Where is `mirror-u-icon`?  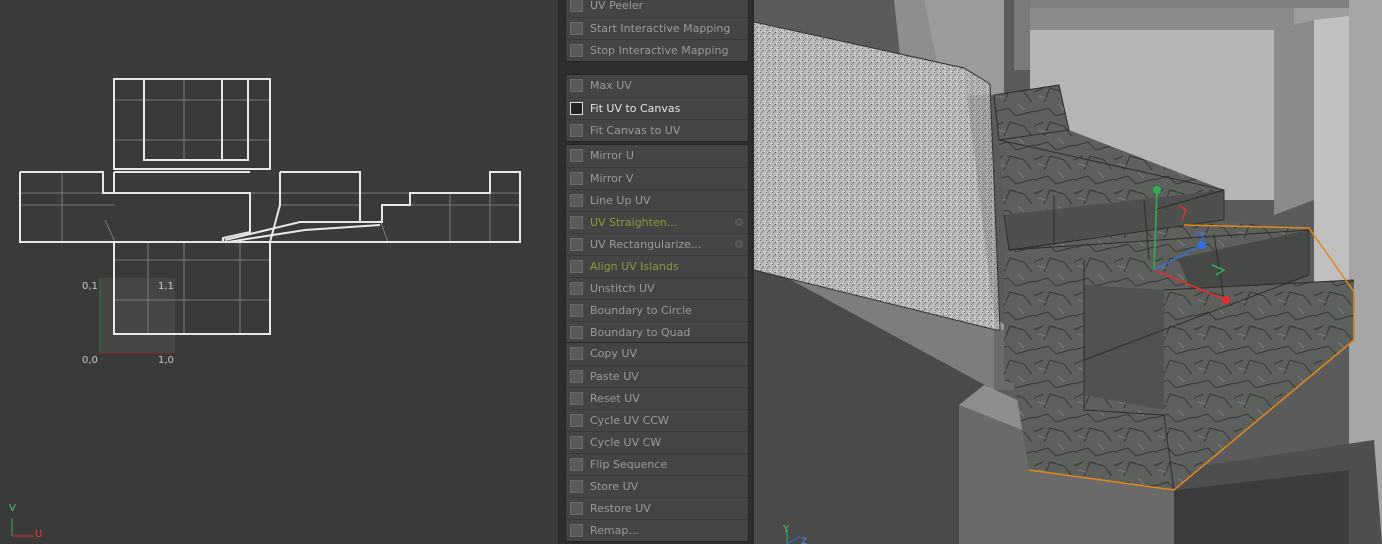 mirror-u-icon is located at coordinates (576, 155).